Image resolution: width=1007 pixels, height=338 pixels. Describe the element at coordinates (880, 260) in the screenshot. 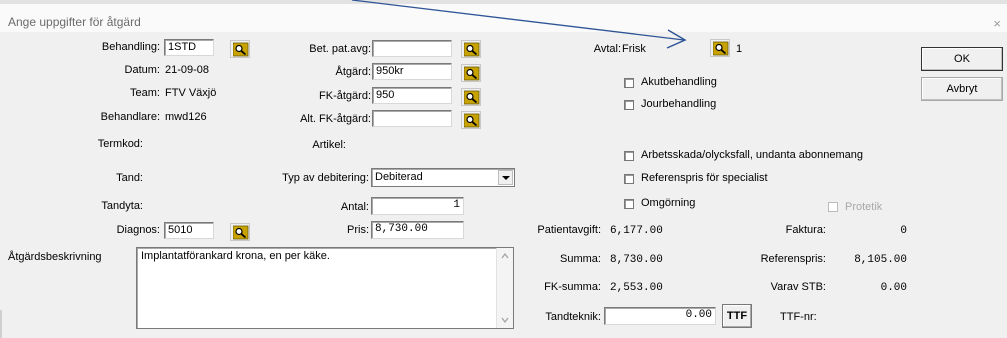

I see `referenspris-value: 8,105.00` at that location.